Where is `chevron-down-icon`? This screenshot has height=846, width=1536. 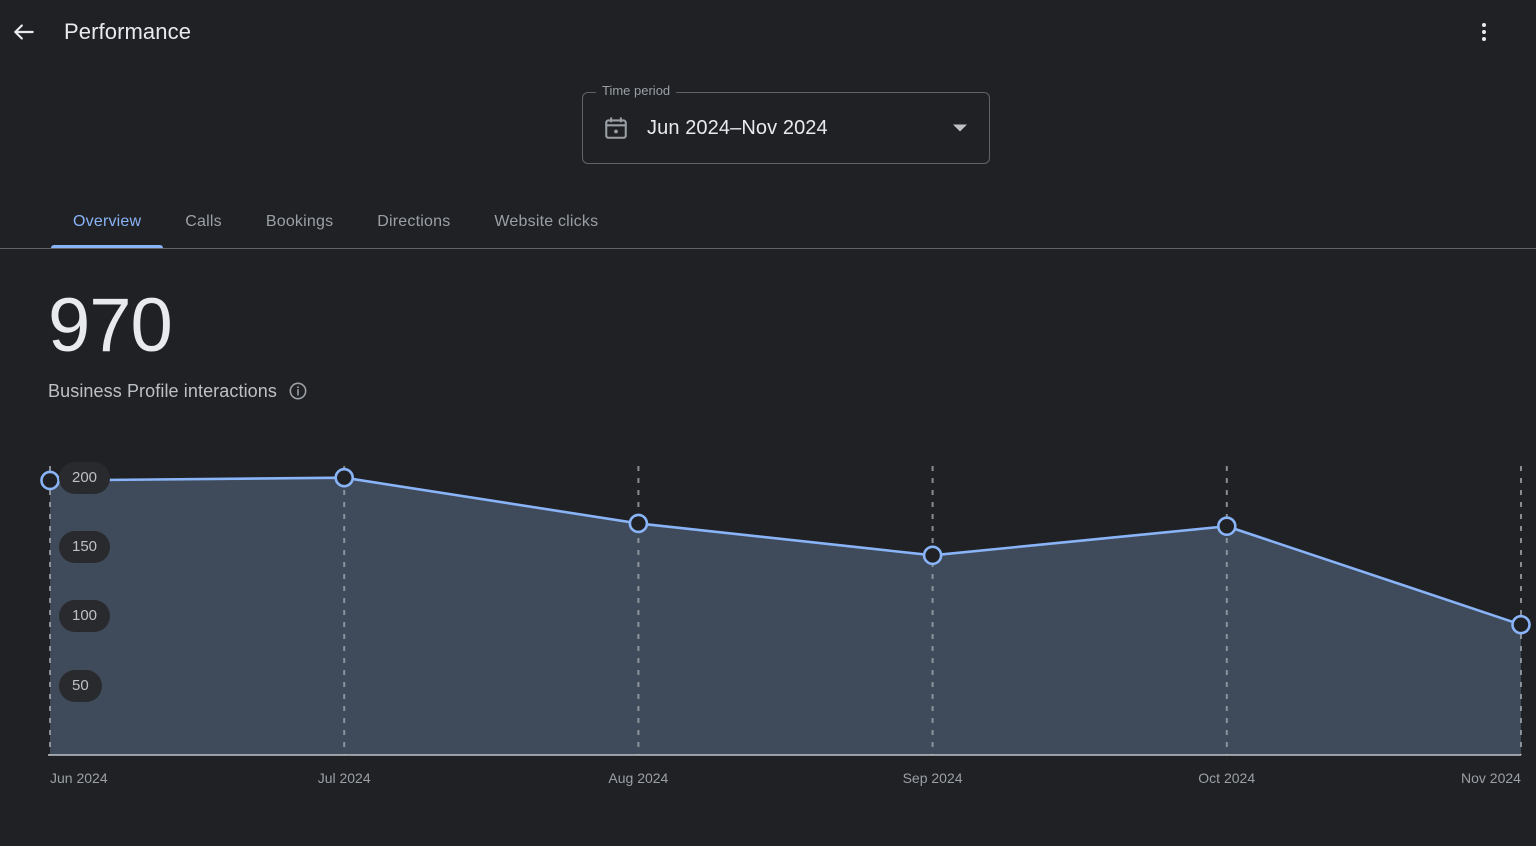 chevron-down-icon is located at coordinates (960, 128).